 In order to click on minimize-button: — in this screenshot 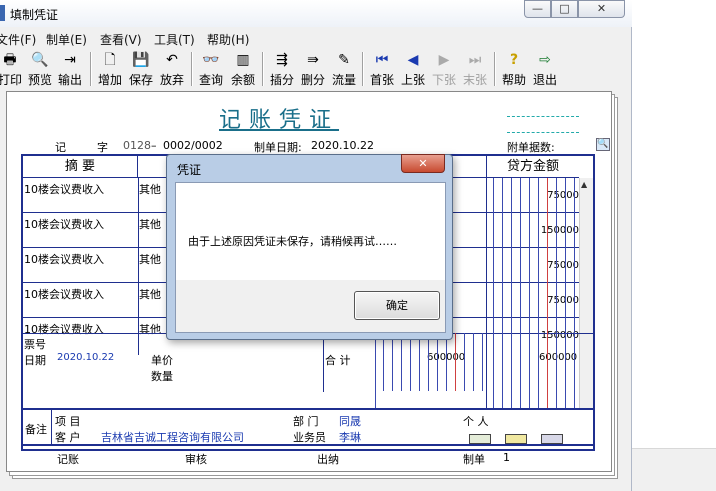, I will do `click(537, 9)`.